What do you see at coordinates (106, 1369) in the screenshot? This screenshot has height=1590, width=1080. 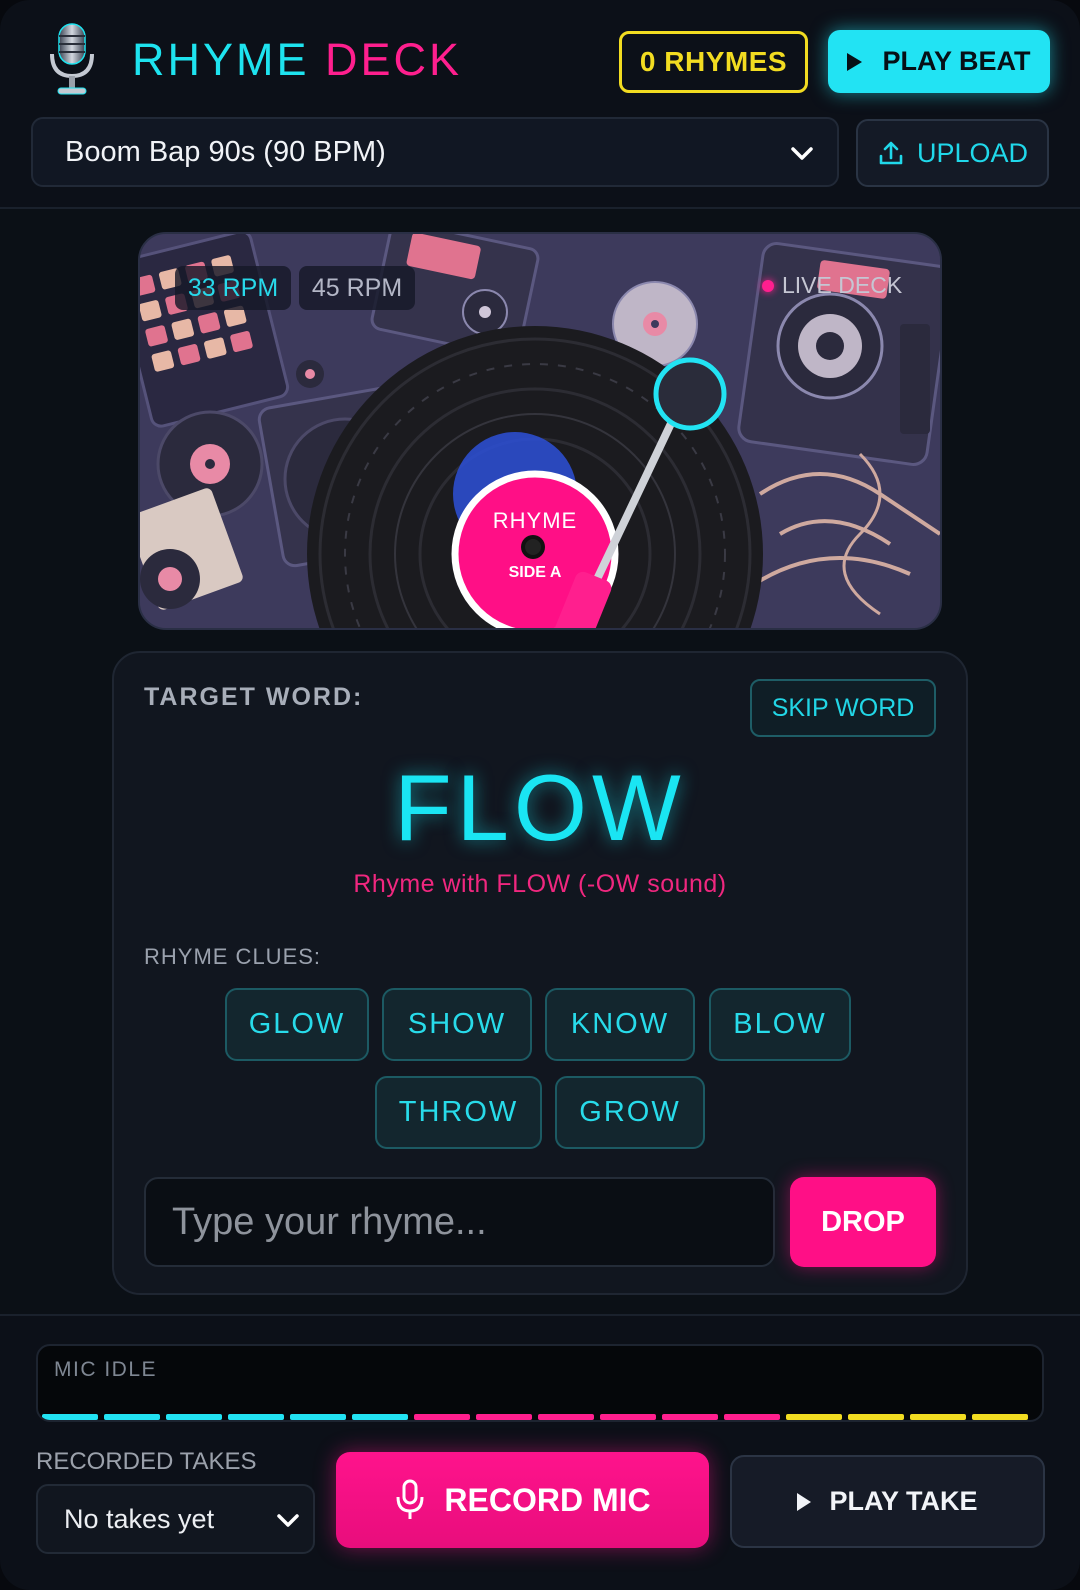 I see `mic-status: MIC IDLE` at bounding box center [106, 1369].